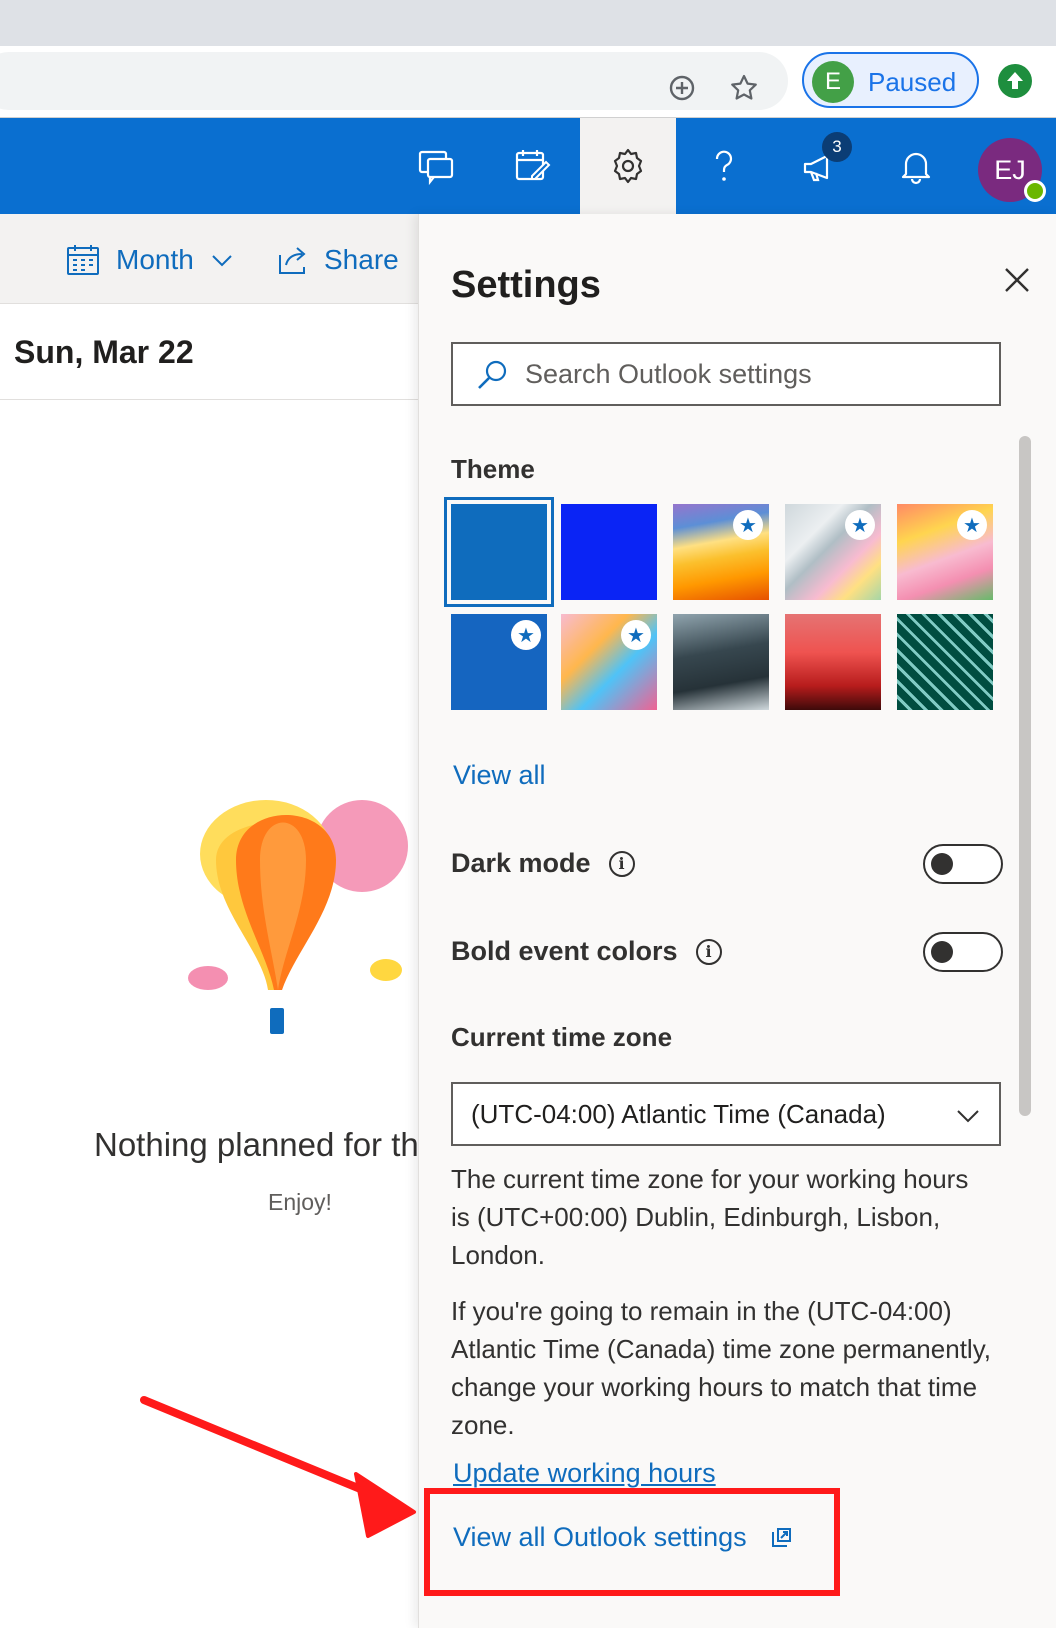 The image size is (1056, 1628). What do you see at coordinates (678, 1113) in the screenshot?
I see `timezone-value: (UTC-04:00) Atlantic Time (Canada)` at bounding box center [678, 1113].